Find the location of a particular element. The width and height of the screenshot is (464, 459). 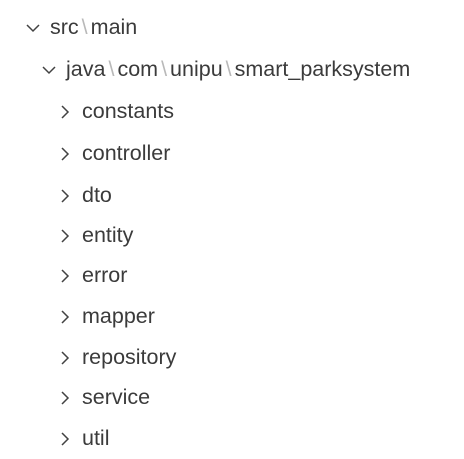

tree-item-label: src \ main is located at coordinates (93, 28).